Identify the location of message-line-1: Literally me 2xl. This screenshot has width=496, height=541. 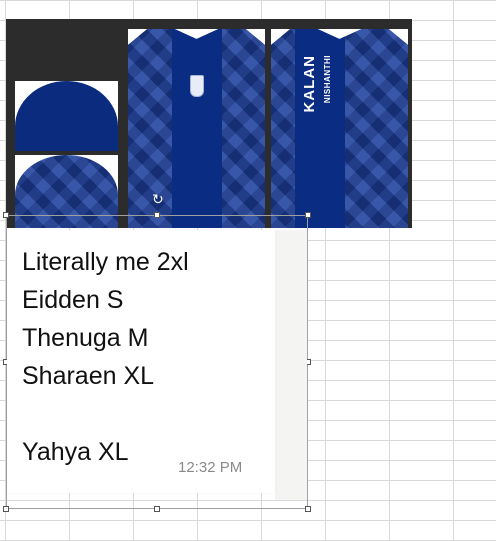
(105, 262).